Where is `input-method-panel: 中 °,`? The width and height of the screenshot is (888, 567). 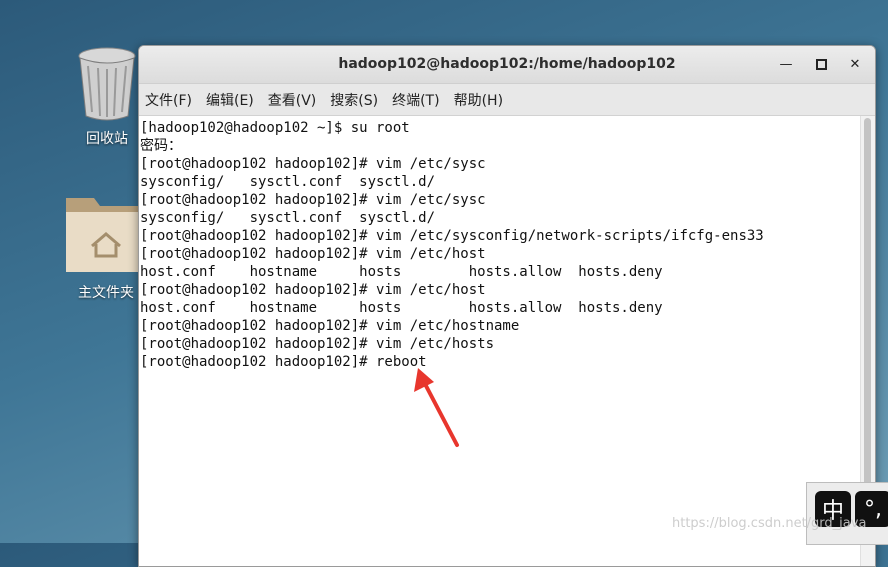
input-method-panel: 中 °, is located at coordinates (847, 513).